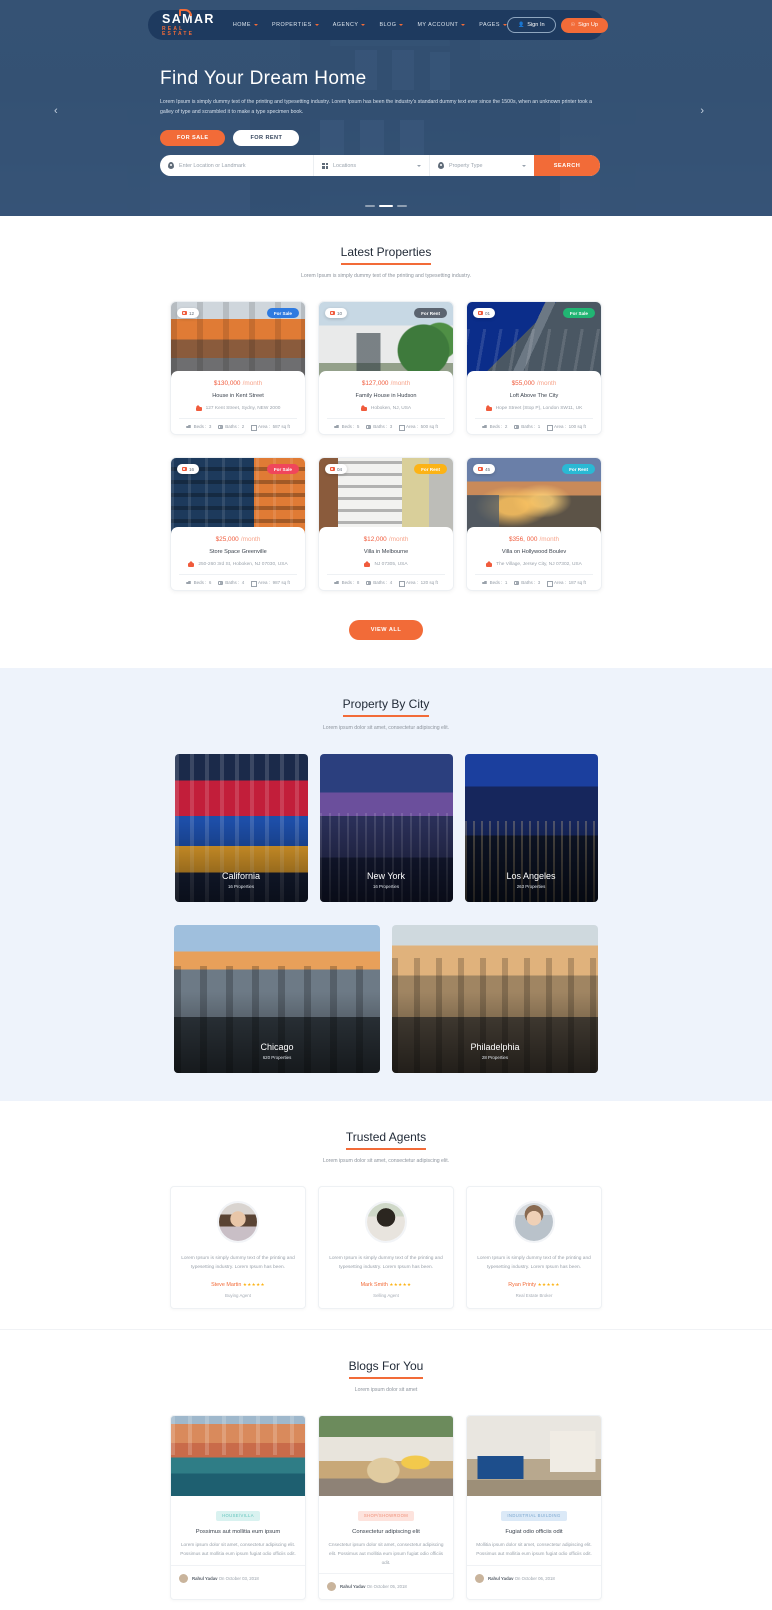  What do you see at coordinates (372, 166) in the screenshot?
I see `search-locations-select: Locations` at bounding box center [372, 166].